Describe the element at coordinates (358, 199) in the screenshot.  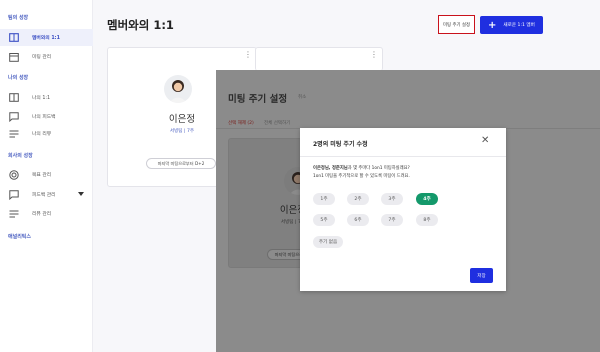
I see `option-2-weeks: 2주` at that location.